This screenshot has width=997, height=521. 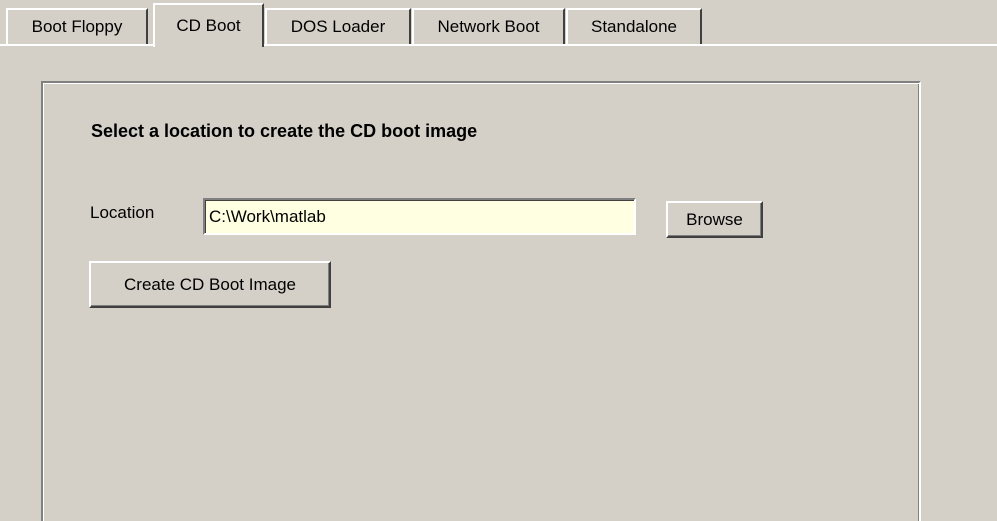 I want to click on tab-cd-boot: CD Boot, so click(x=208, y=25).